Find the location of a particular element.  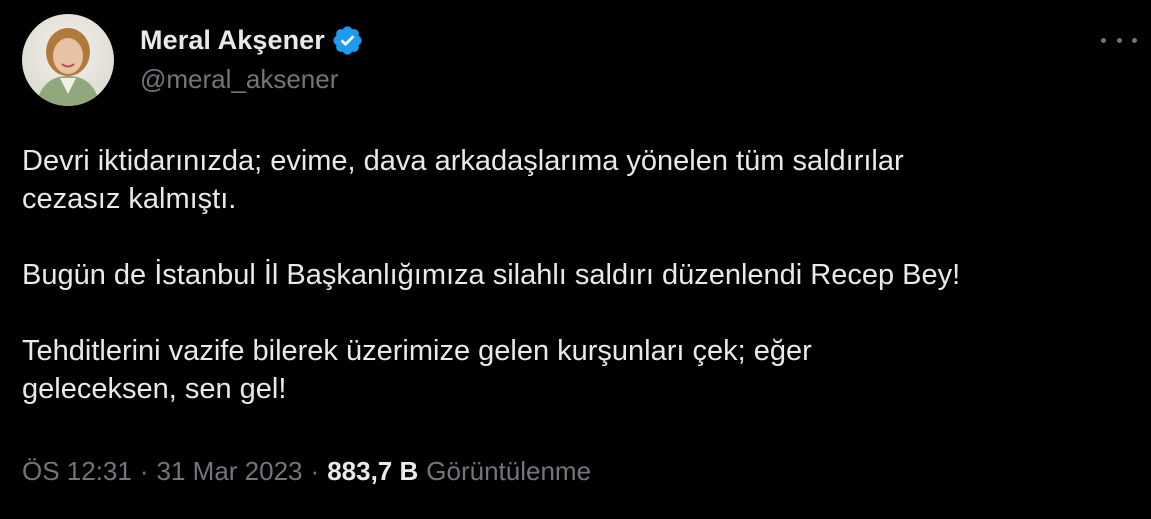

name-row: Meral Akşener is located at coordinates (252, 40).